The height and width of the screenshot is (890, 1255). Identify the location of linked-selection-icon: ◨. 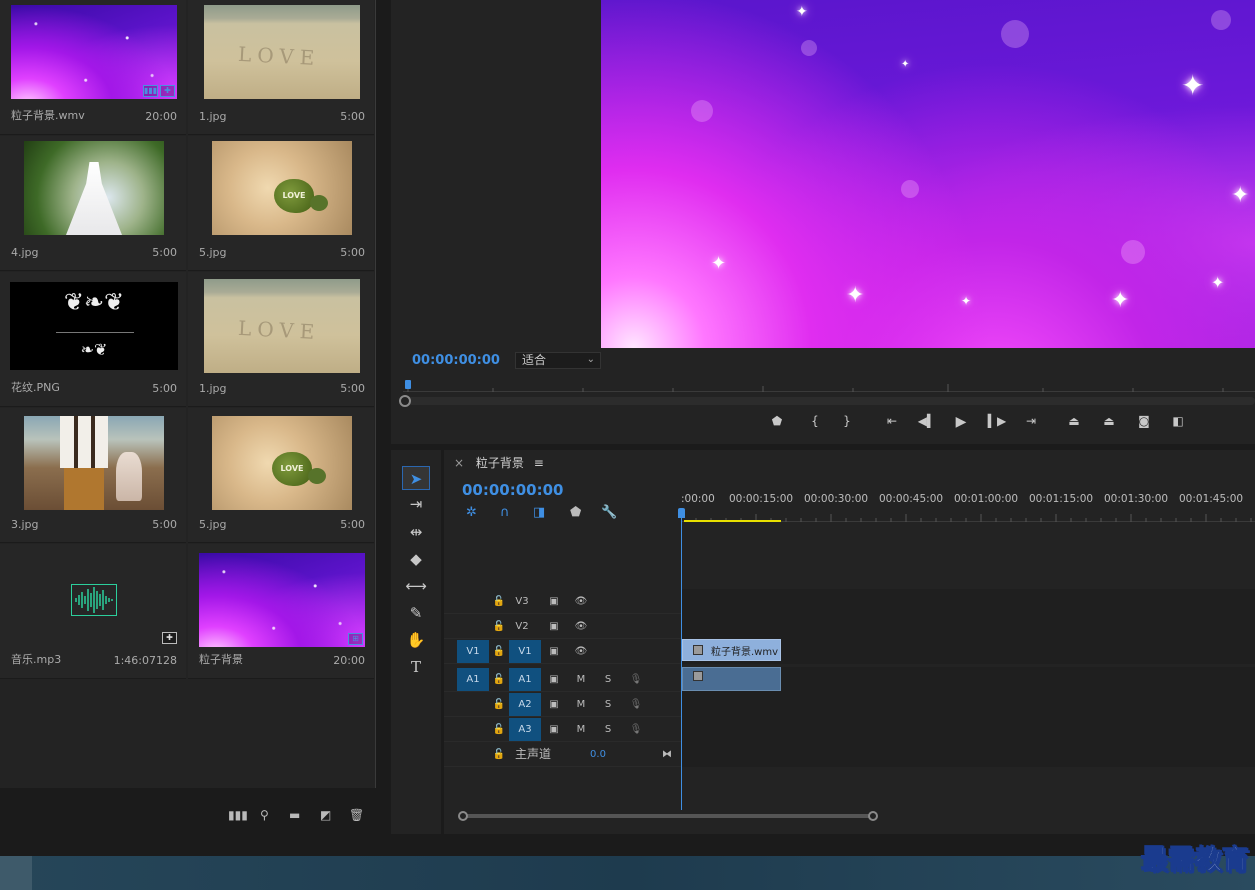
(539, 512).